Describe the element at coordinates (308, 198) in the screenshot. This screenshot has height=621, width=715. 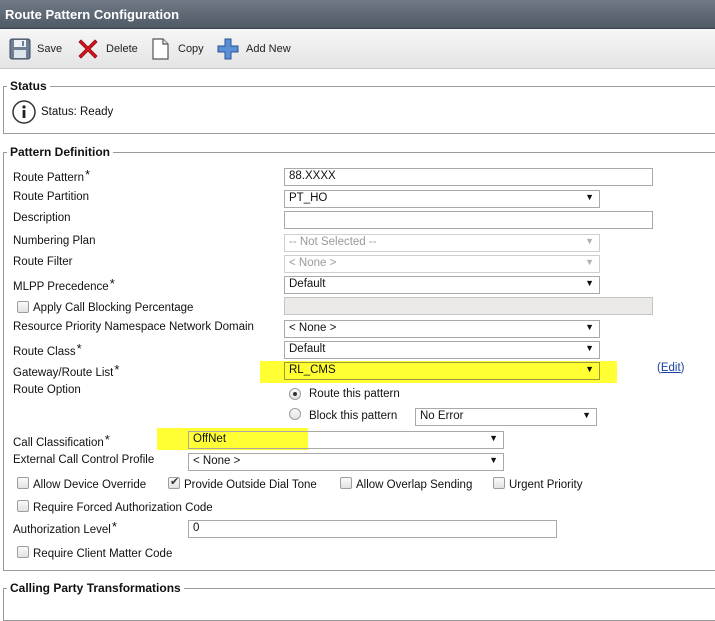
I see `route-partition-value: PT_HO` at that location.